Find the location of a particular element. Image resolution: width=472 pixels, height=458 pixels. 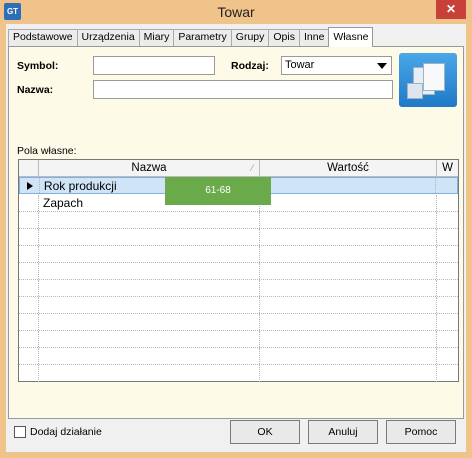

symbol-input is located at coordinates (154, 65).